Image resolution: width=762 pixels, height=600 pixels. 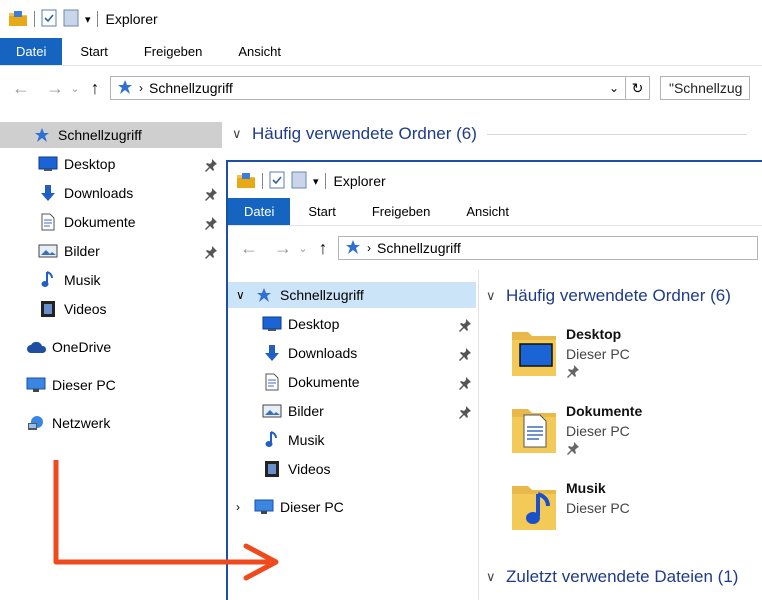 I want to click on section-divider, so click(x=616, y=134).